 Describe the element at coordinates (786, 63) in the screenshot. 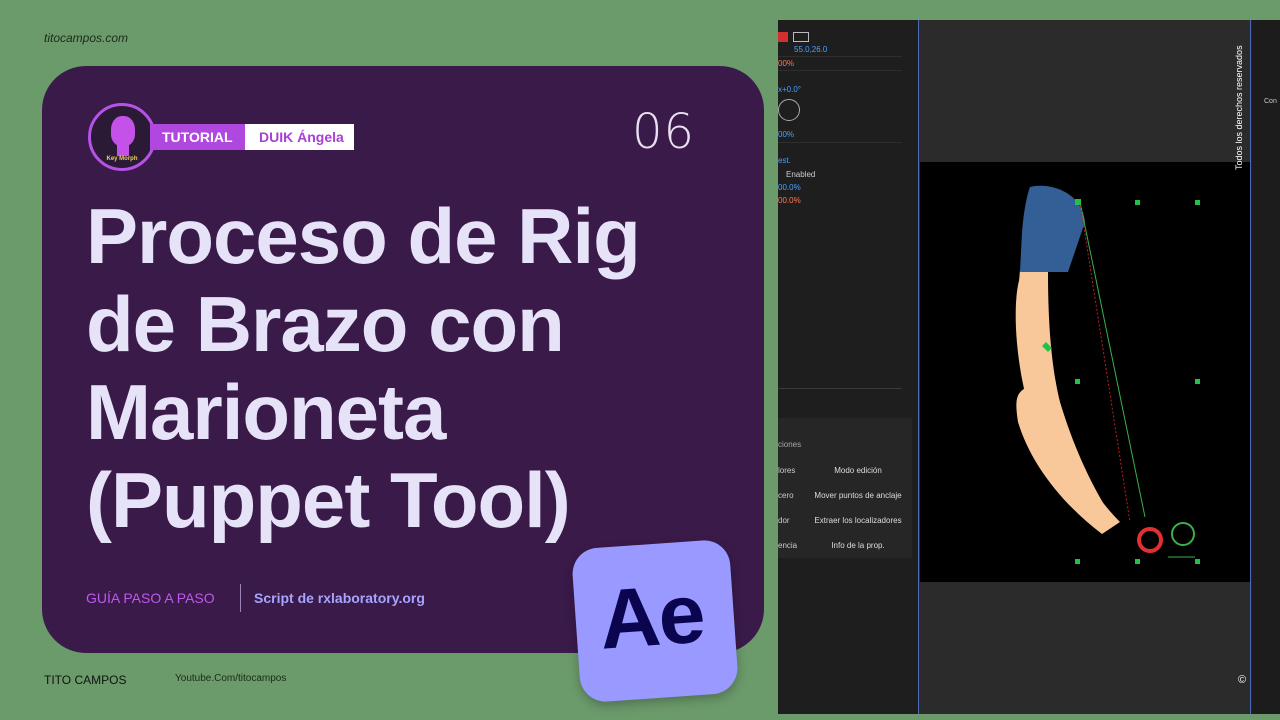

I see `percent-value: 00%` at that location.